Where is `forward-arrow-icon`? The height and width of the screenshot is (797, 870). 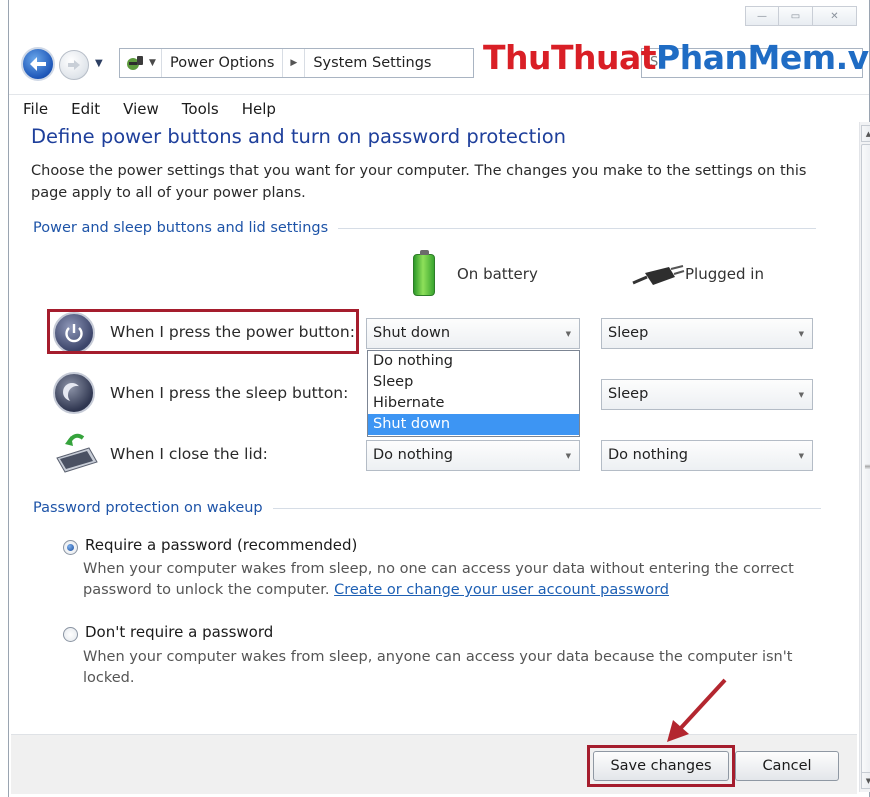 forward-arrow-icon is located at coordinates (74, 65).